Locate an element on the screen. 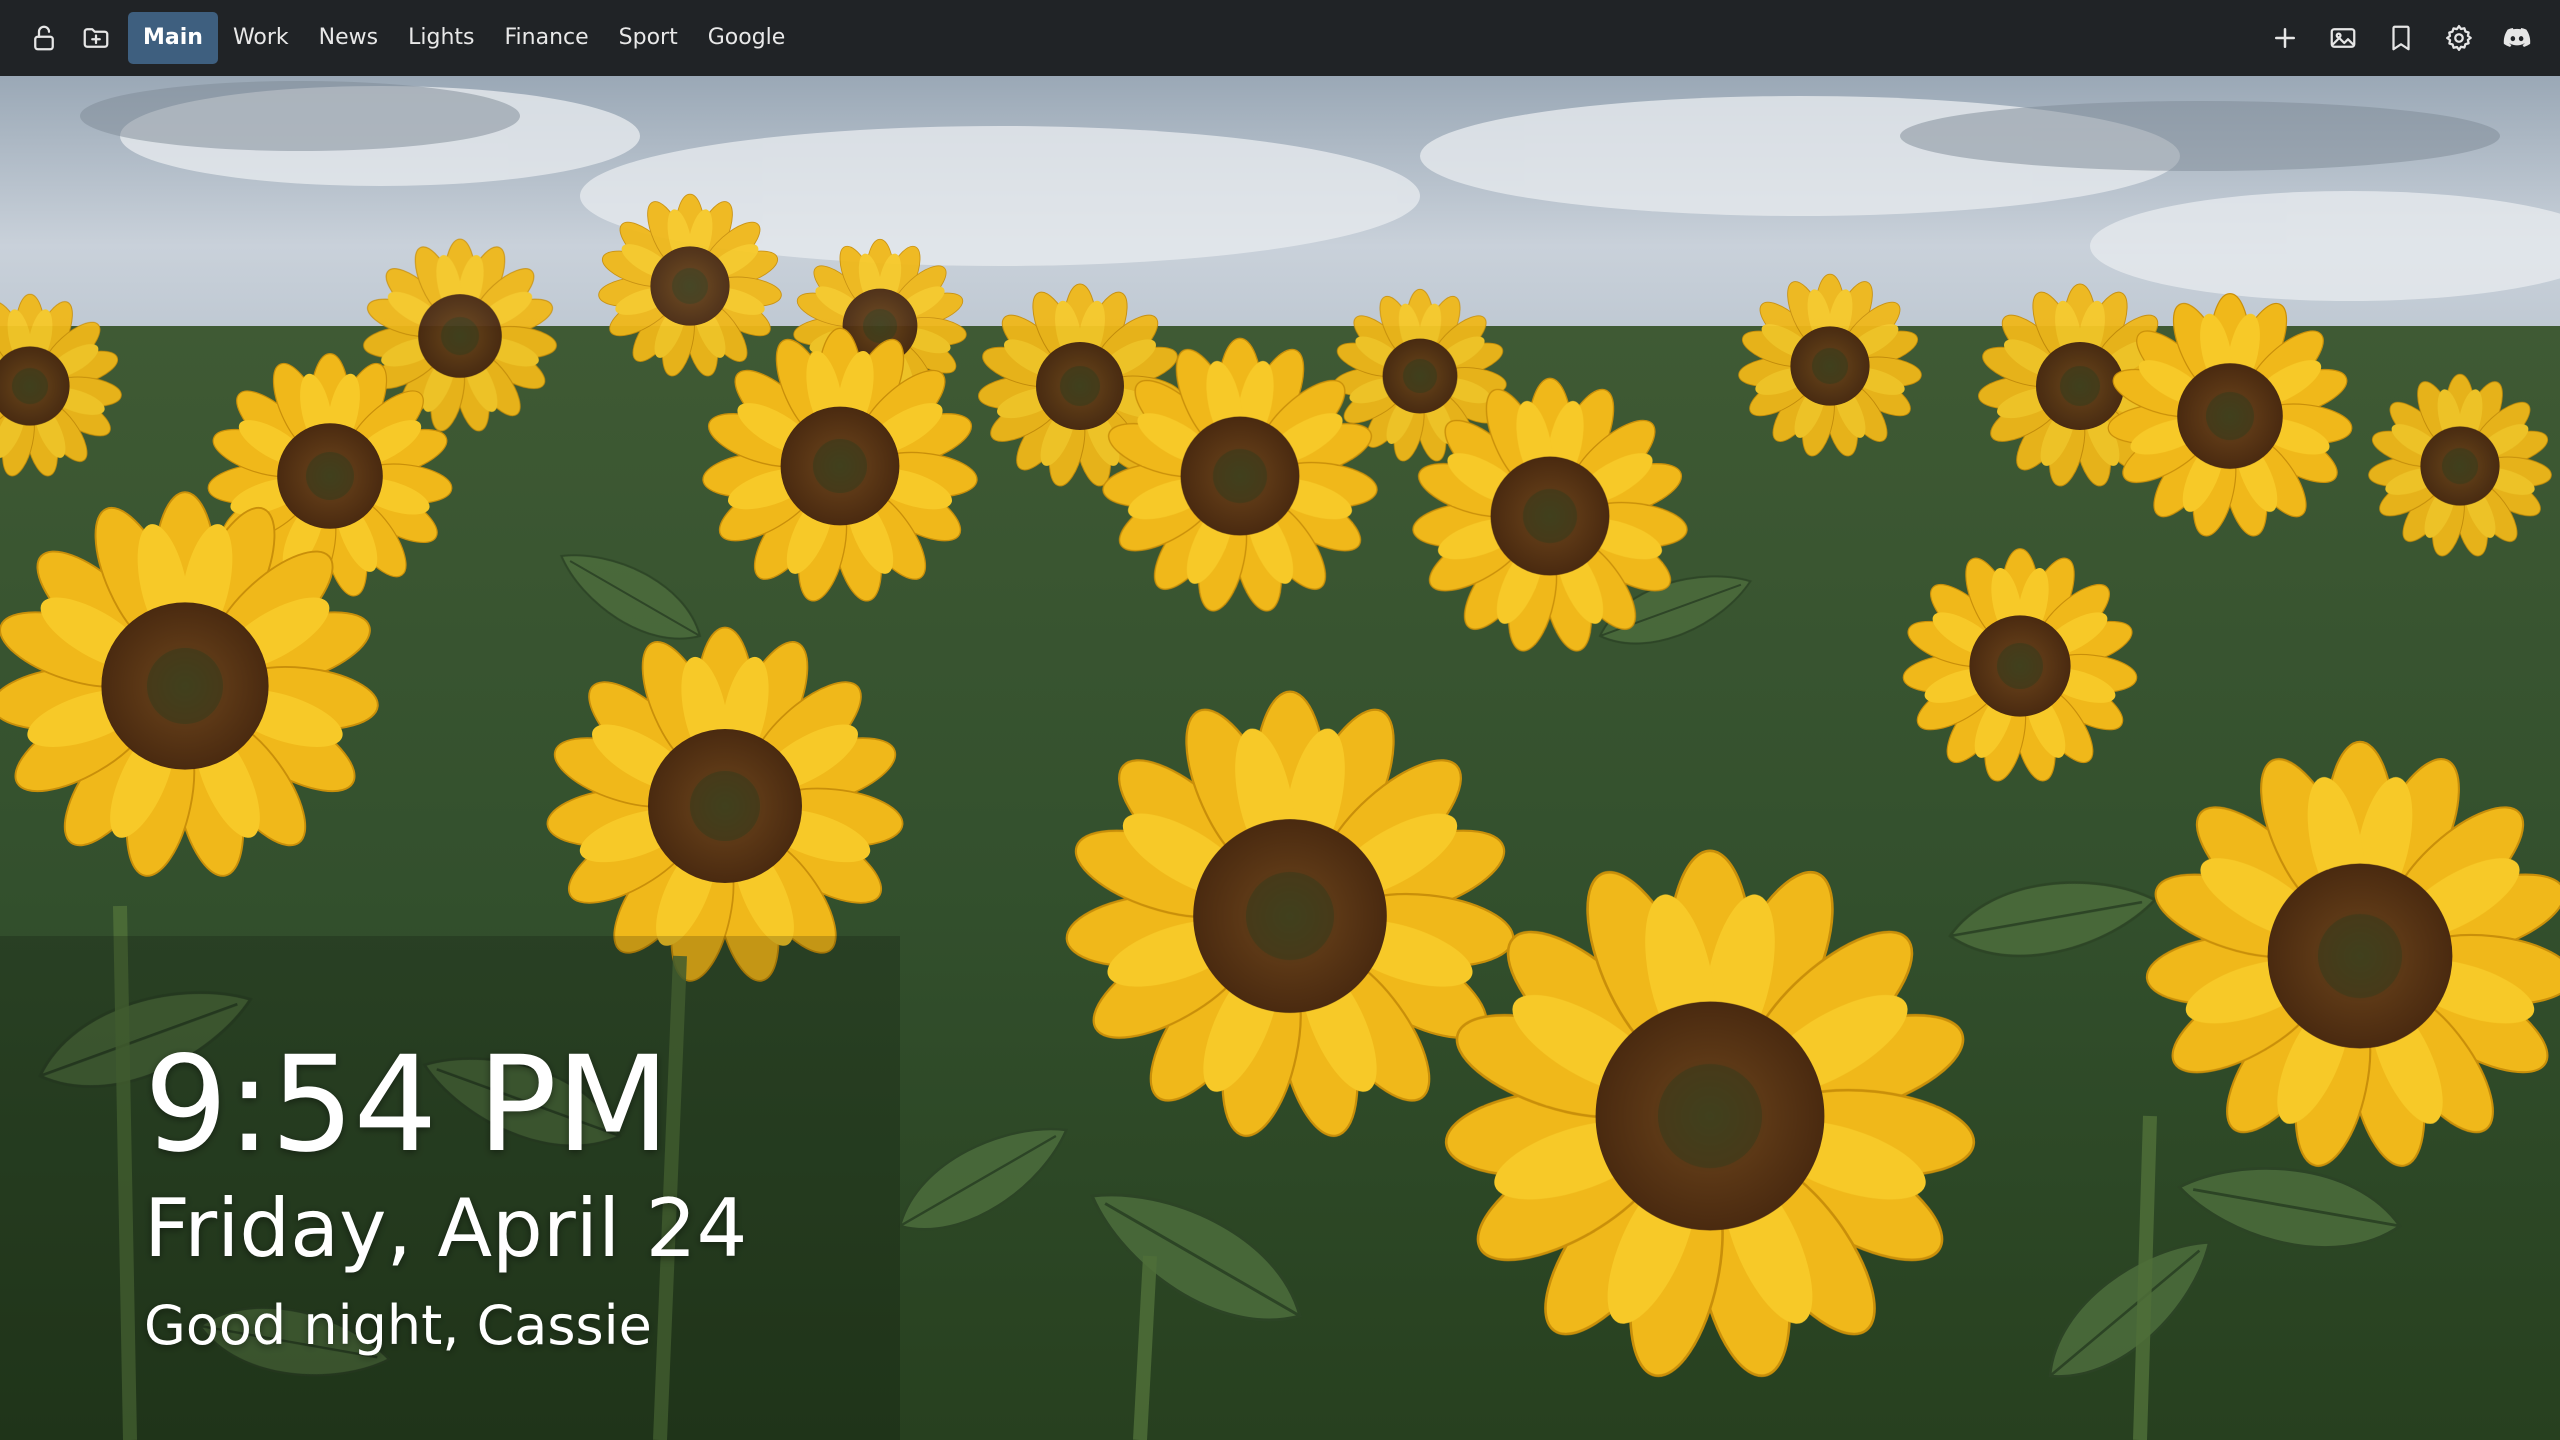  tab-finance: Finance is located at coordinates (547, 38).